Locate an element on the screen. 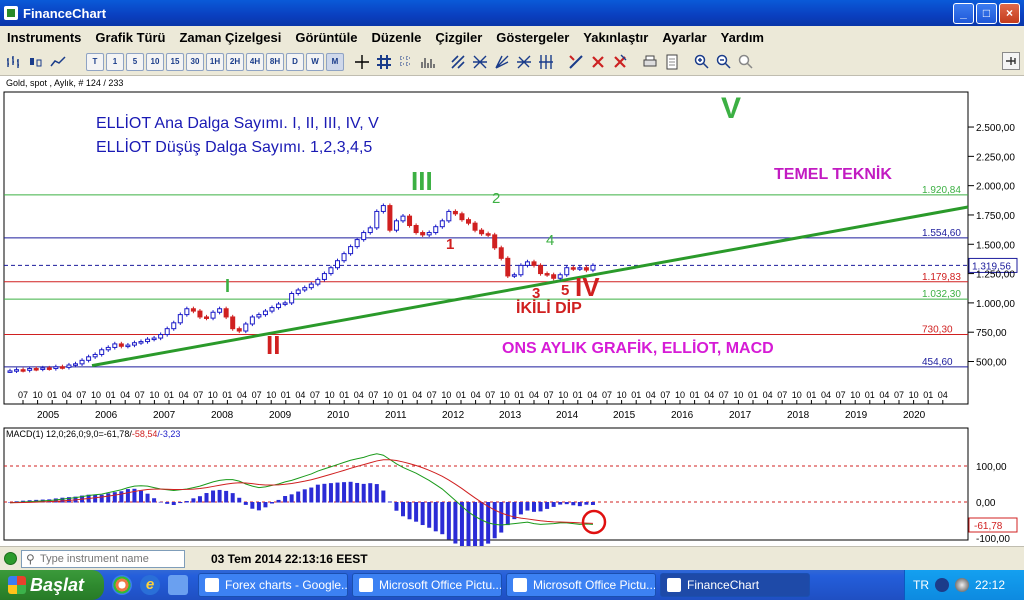  zoom-reset-icon is located at coordinates (746, 62).